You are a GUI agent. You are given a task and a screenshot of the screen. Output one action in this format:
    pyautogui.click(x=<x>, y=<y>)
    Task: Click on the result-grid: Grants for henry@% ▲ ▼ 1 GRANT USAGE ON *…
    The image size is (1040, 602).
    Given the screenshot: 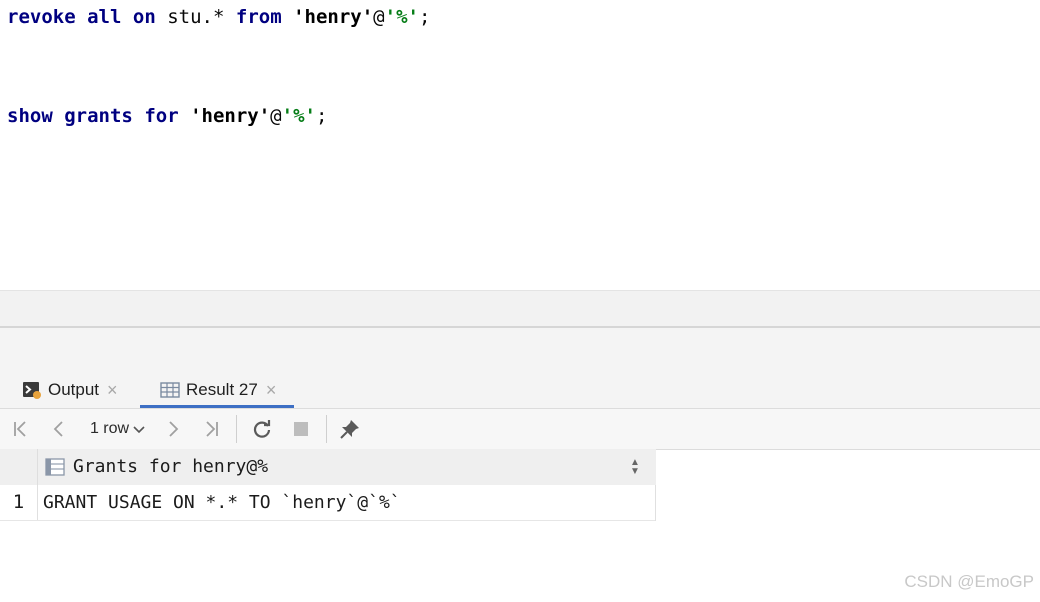 What is the action you would take?
    pyautogui.click(x=328, y=485)
    